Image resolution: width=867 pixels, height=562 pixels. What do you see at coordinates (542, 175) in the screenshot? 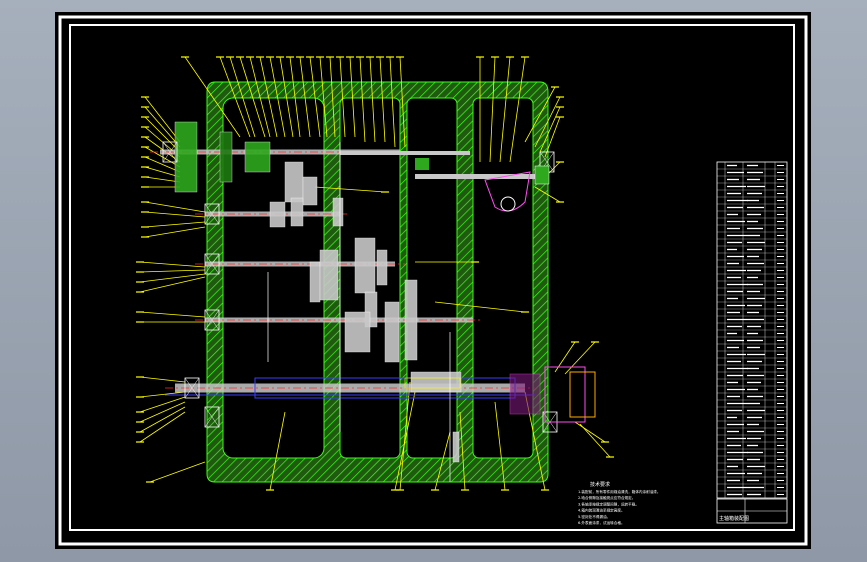
I see `lever-bracket` at bounding box center [542, 175].